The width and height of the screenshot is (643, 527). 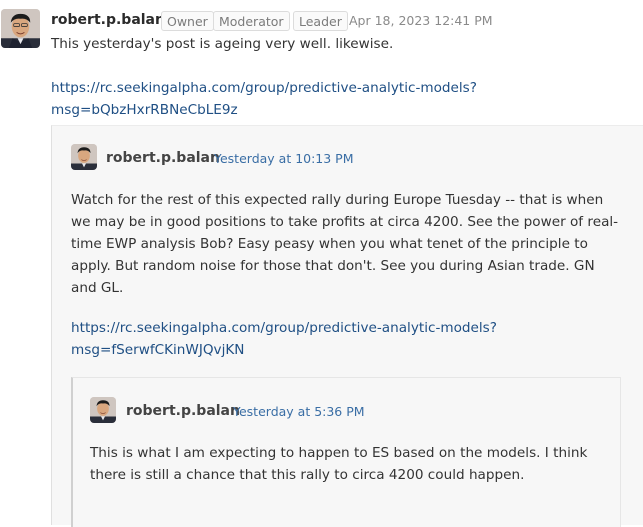 I want to click on post-timestamp: Apr 18, 2023 12:41 PM, so click(x=421, y=20).